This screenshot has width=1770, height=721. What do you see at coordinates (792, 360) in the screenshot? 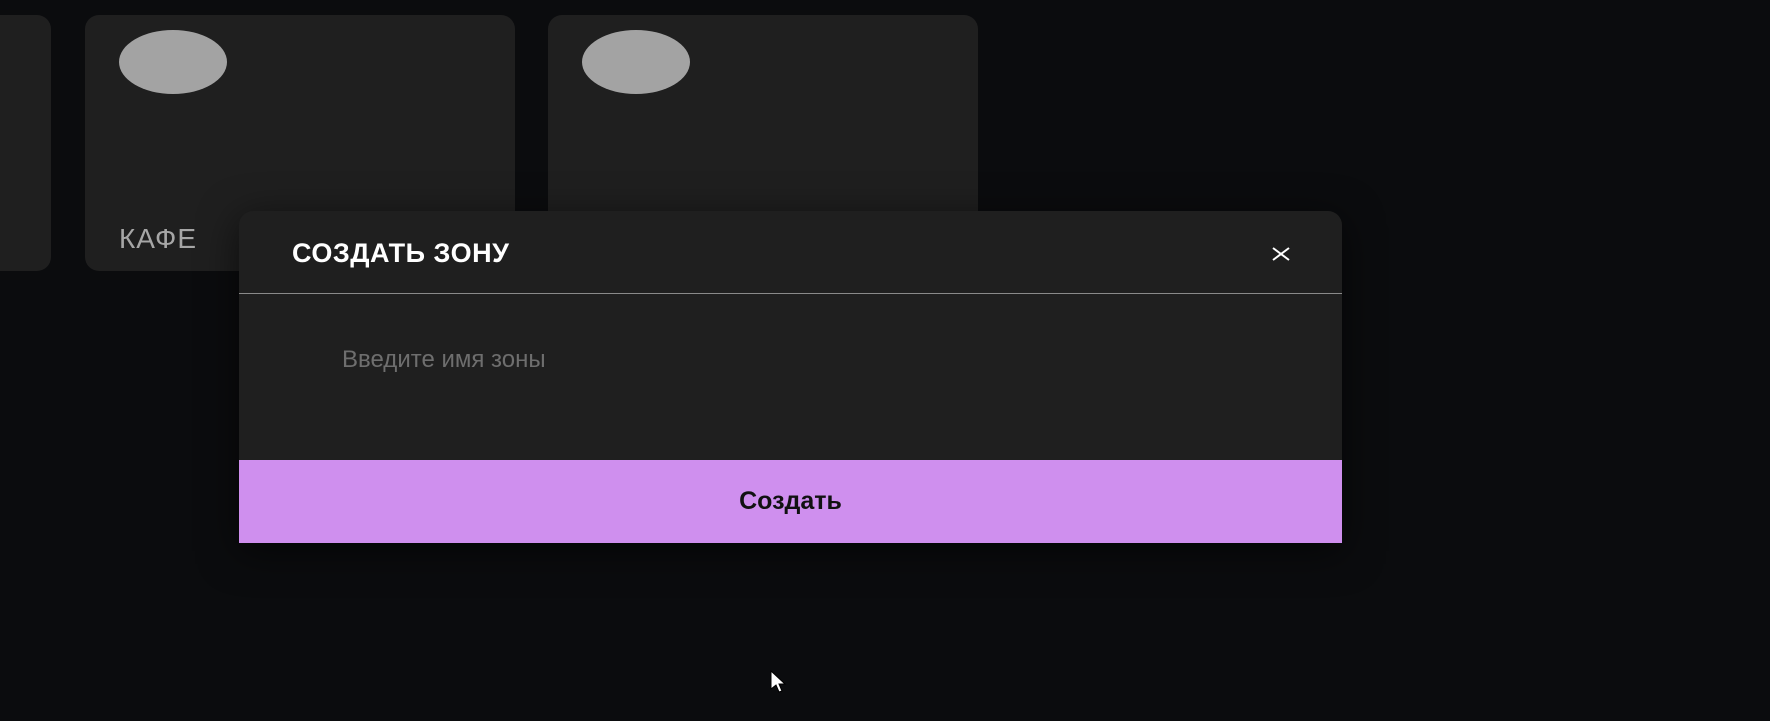
I see `zone-name-input` at bounding box center [792, 360].